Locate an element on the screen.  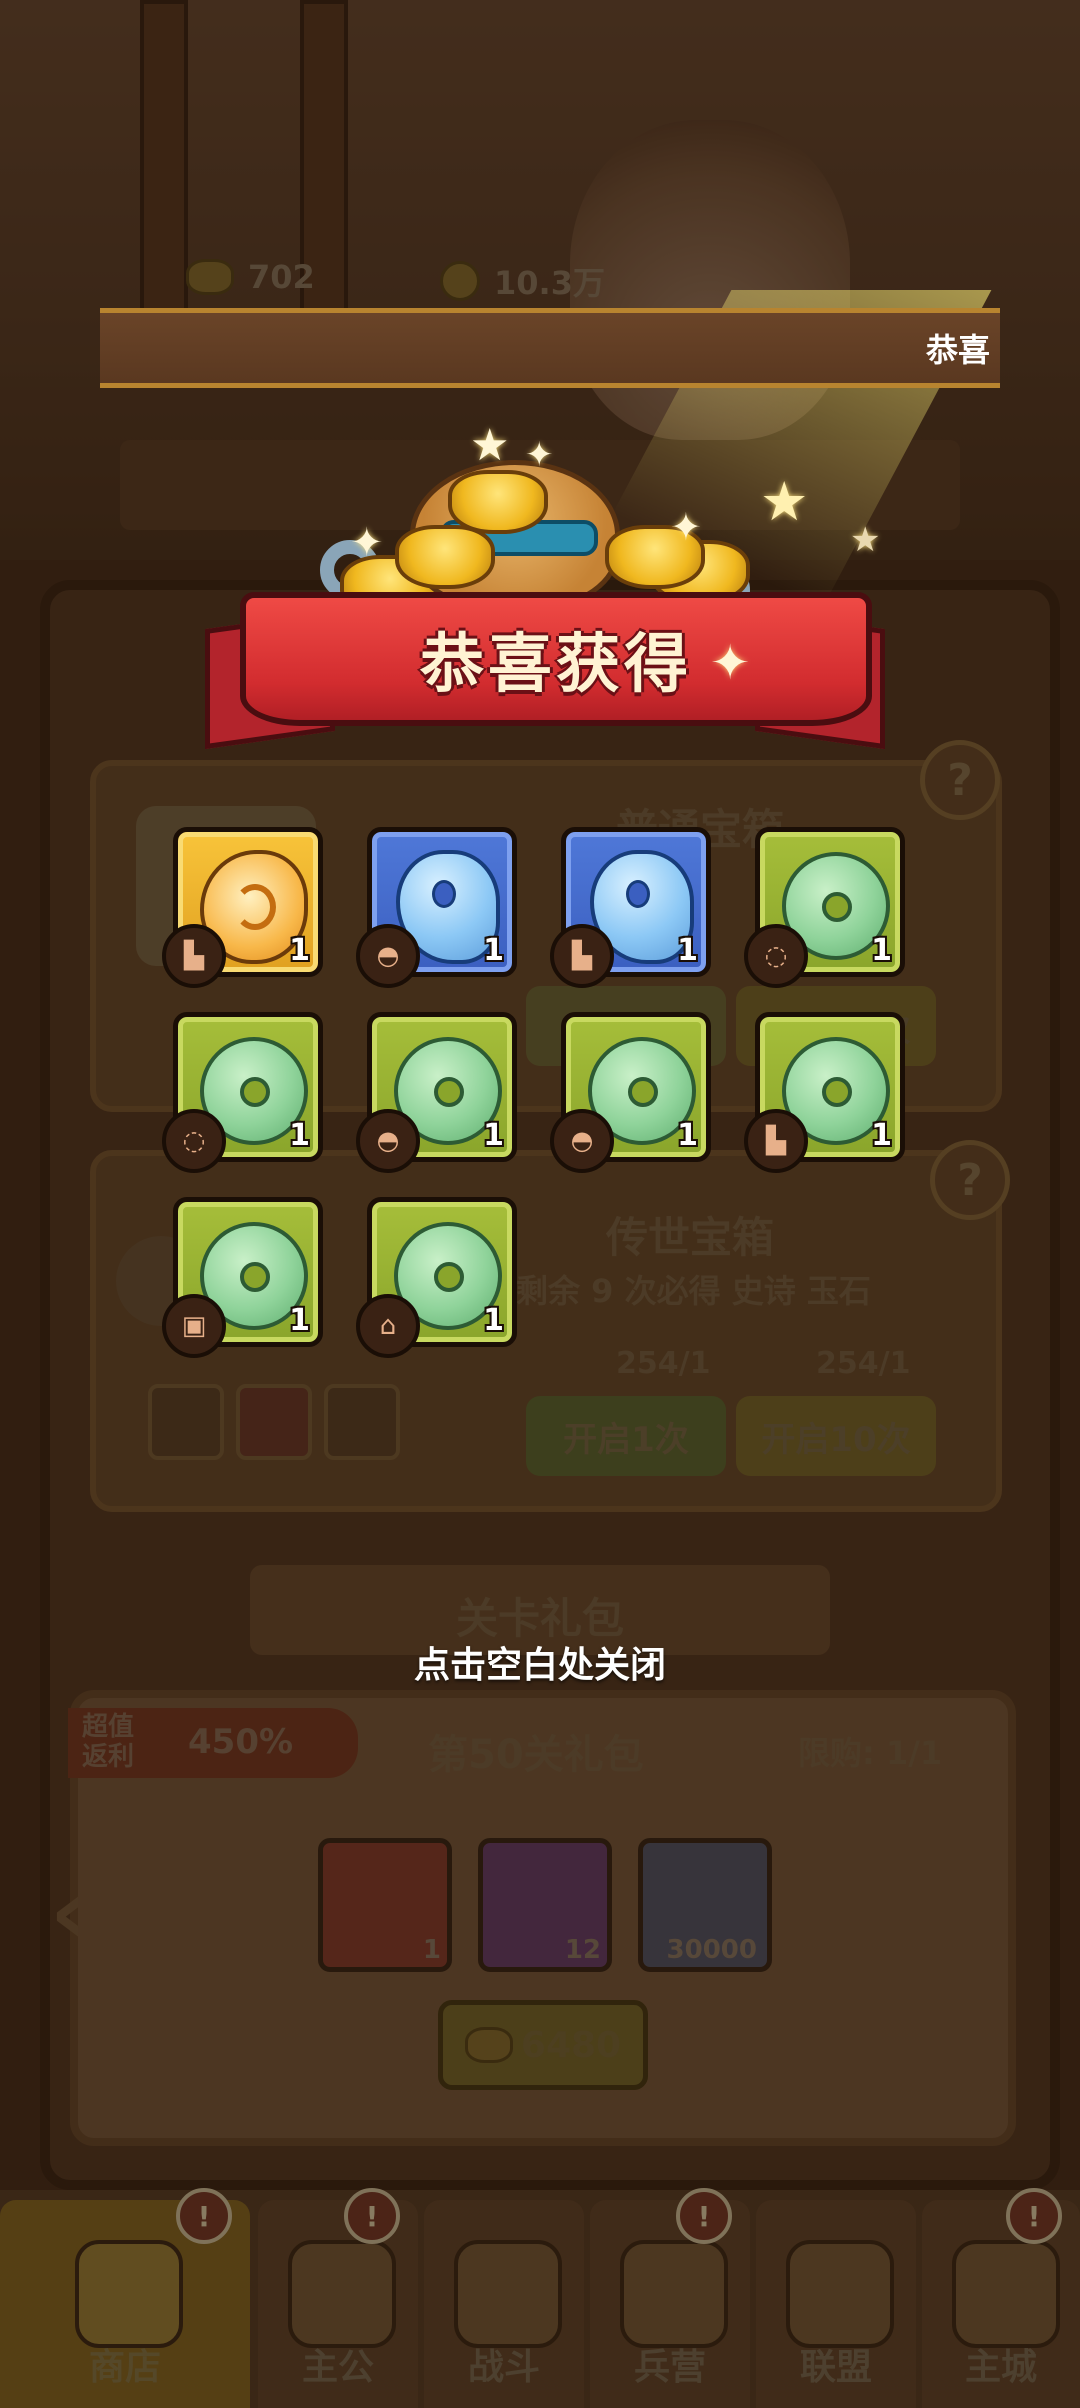
broadcast-notice-bar: 恭喜 is located at coordinates (550, 348).